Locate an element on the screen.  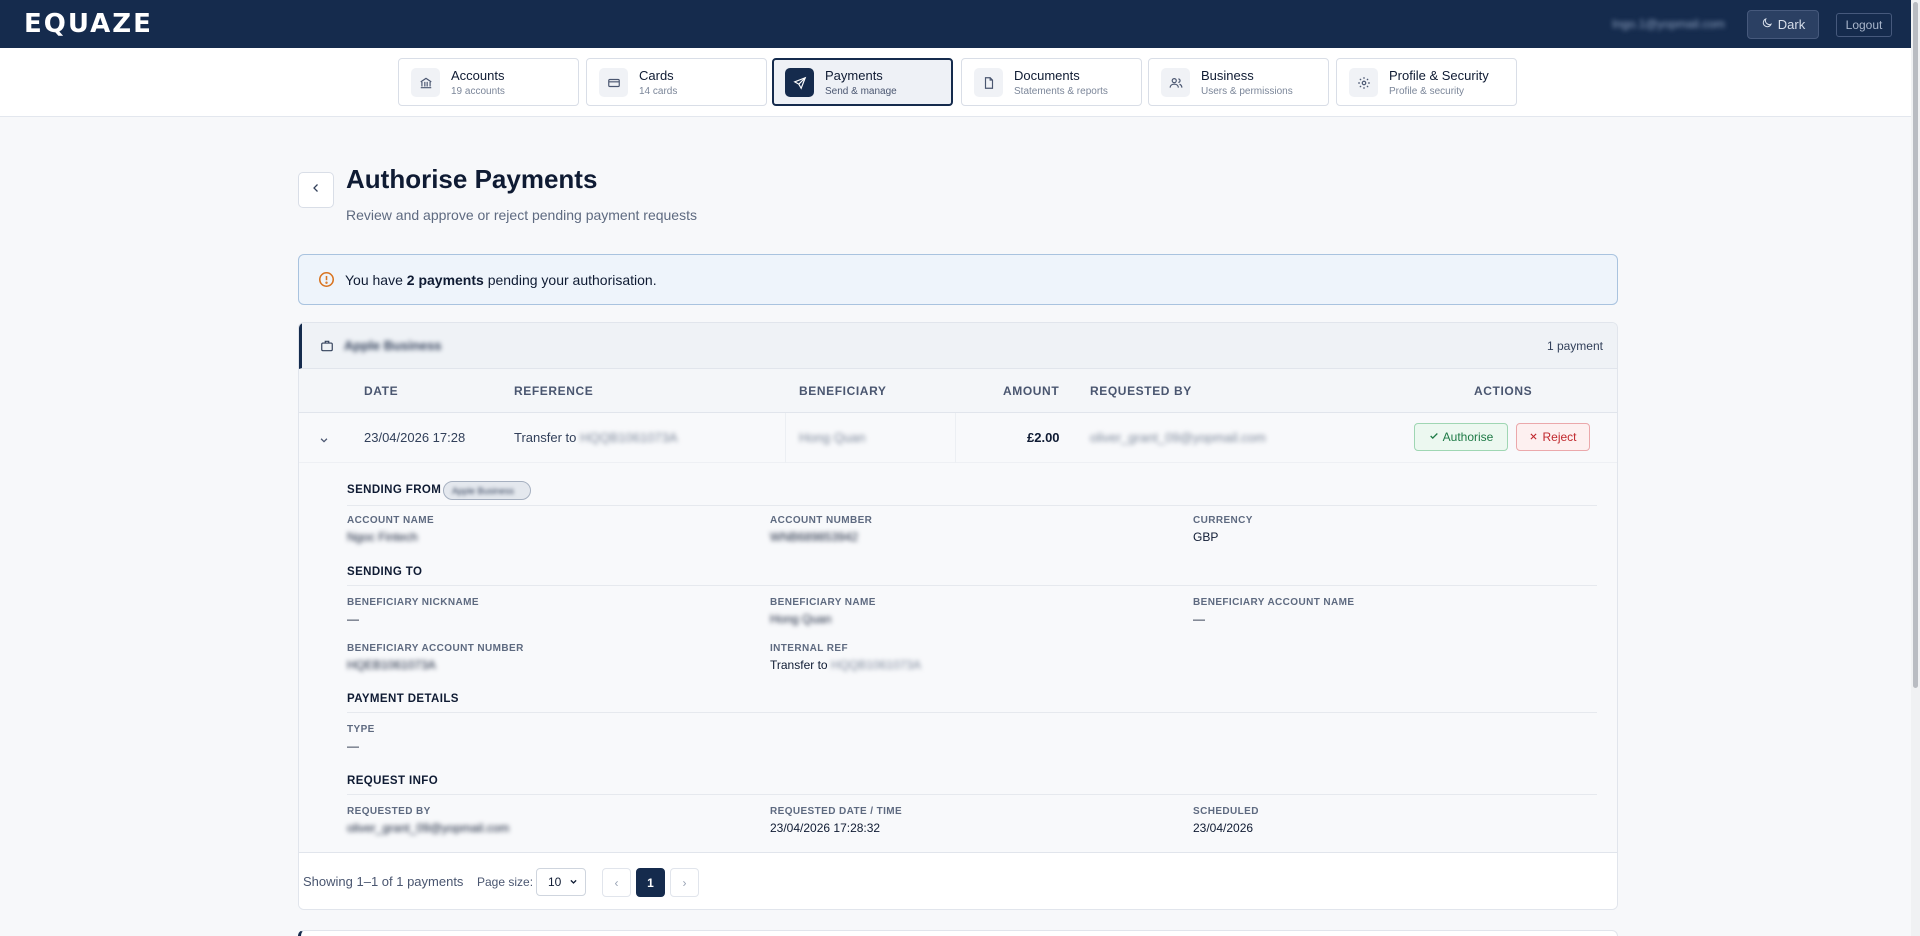
nav-title: Cards is located at coordinates (656, 75).